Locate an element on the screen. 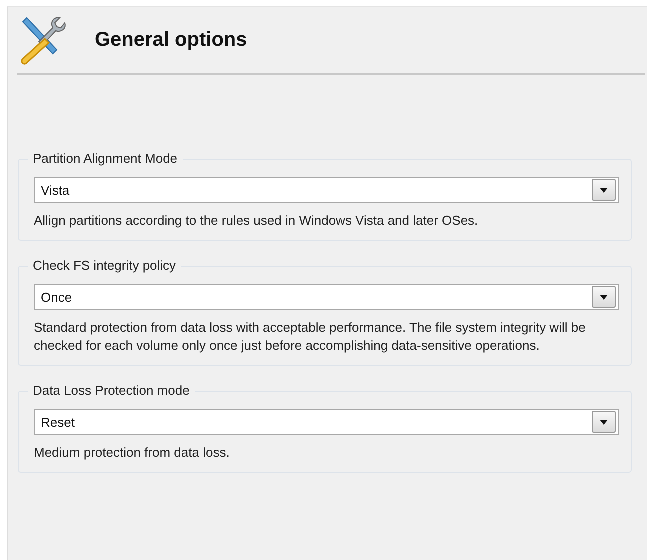  description-text: Allign partitions according to the rules used in Windows Vista and later OSes. is located at coordinates (257, 221).